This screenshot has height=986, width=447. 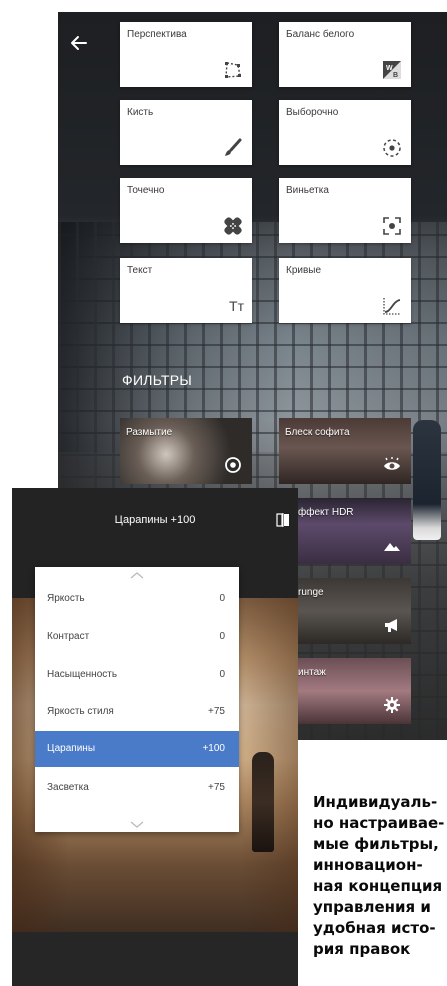 I want to click on megaphone-icon, so click(x=391, y=625).